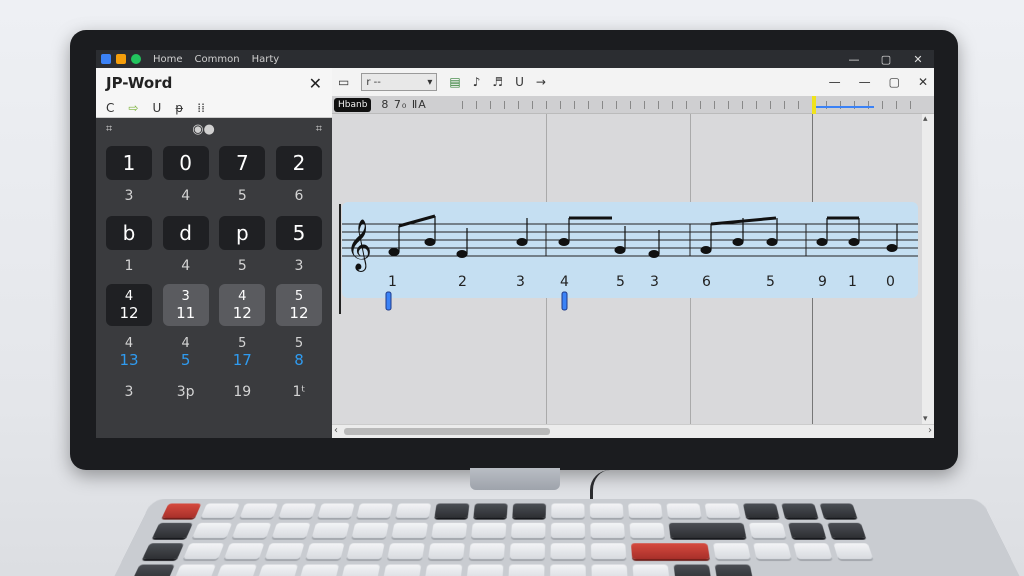 Image resolution: width=1024 pixels, height=576 pixels. I want to click on windows-icon, so click(106, 59).